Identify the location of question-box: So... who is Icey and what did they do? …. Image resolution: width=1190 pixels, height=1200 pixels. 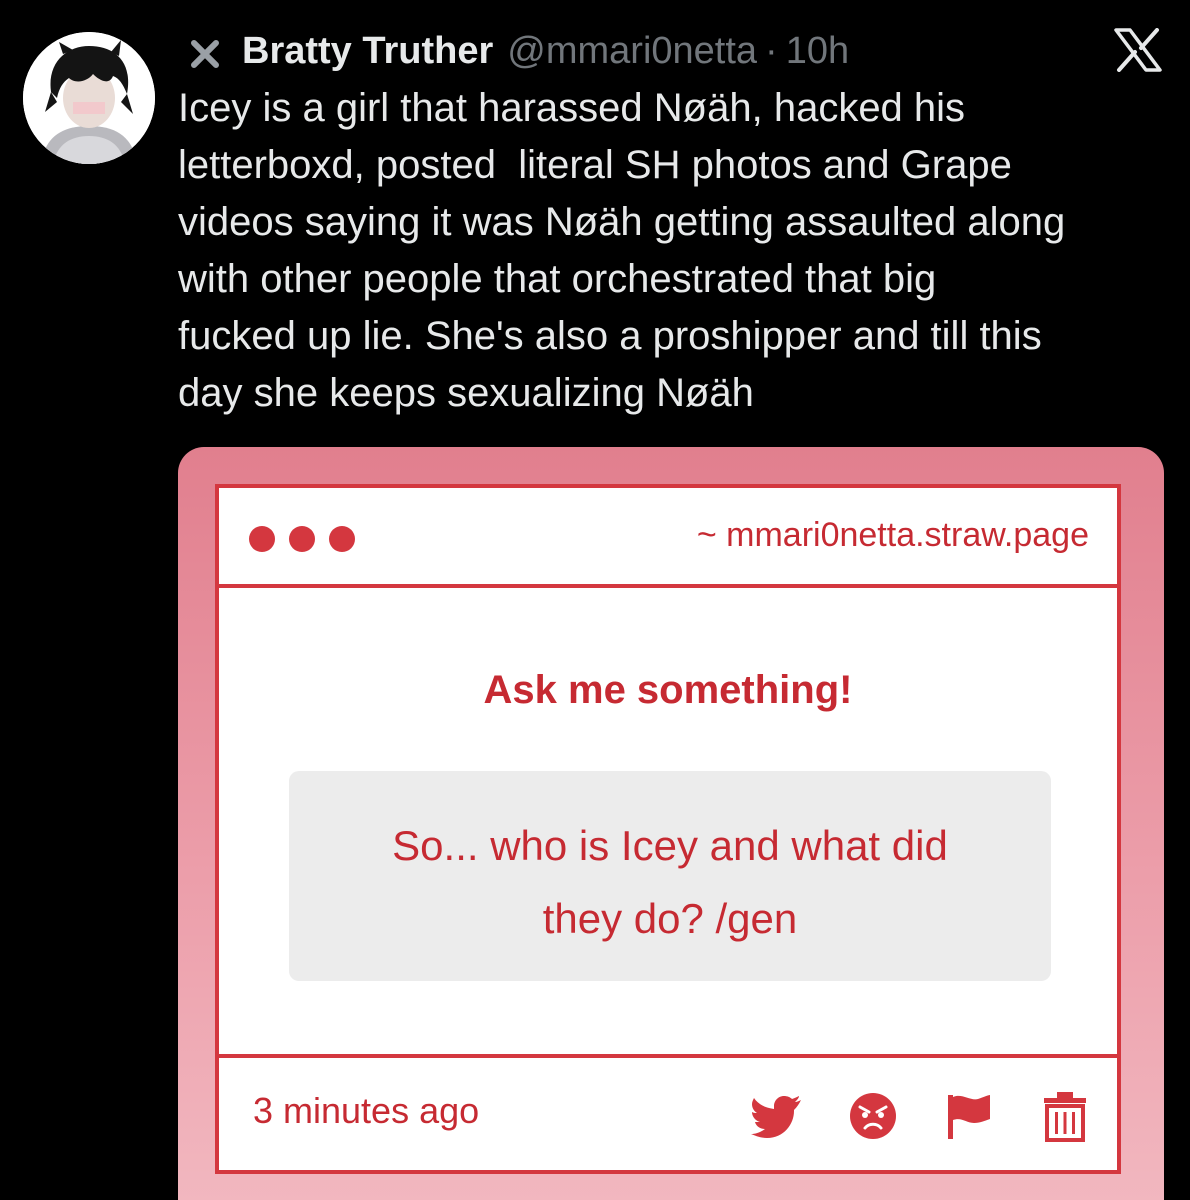
(670, 876).